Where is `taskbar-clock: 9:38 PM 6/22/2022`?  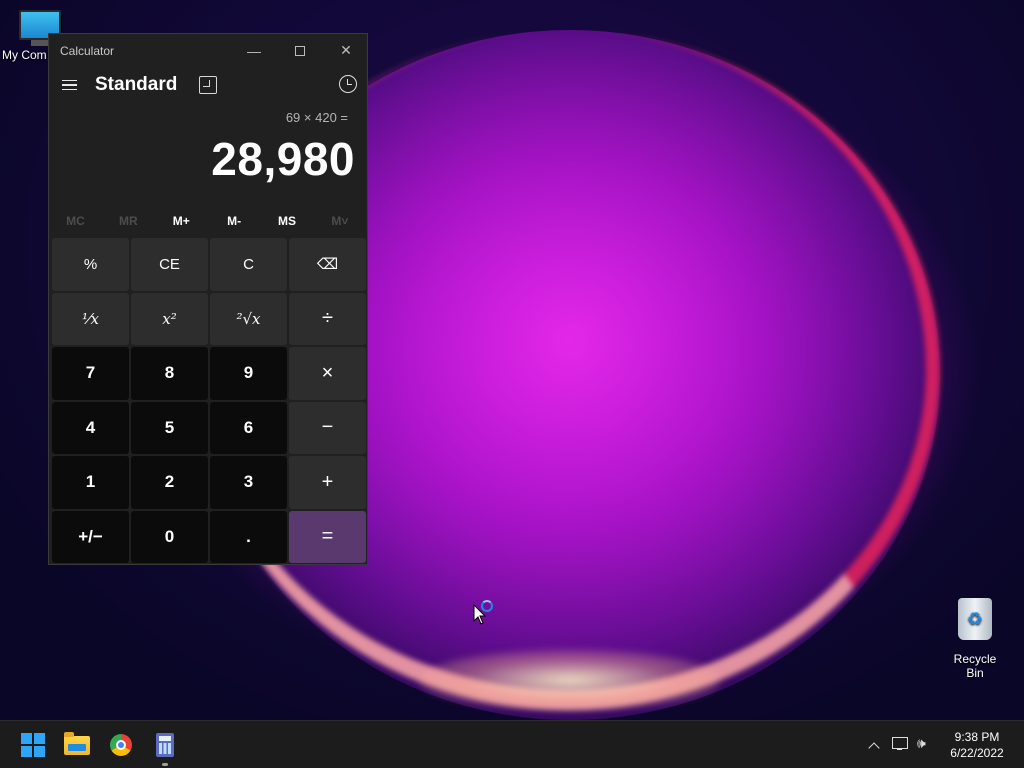
taskbar-clock: 9:38 PM 6/22/2022 is located at coordinates (977, 745).